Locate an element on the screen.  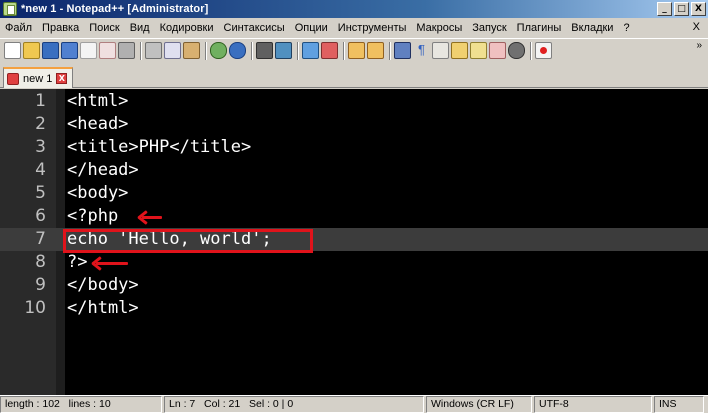
code-text: <body> is located at coordinates (98, 193).